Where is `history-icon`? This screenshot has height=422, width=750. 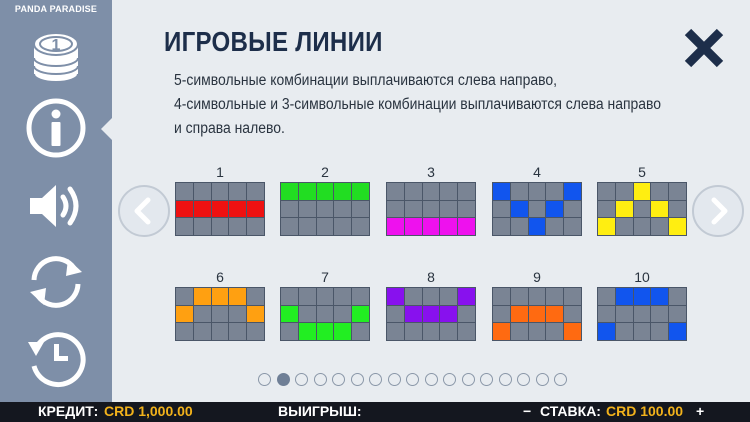
history-icon is located at coordinates (56, 358).